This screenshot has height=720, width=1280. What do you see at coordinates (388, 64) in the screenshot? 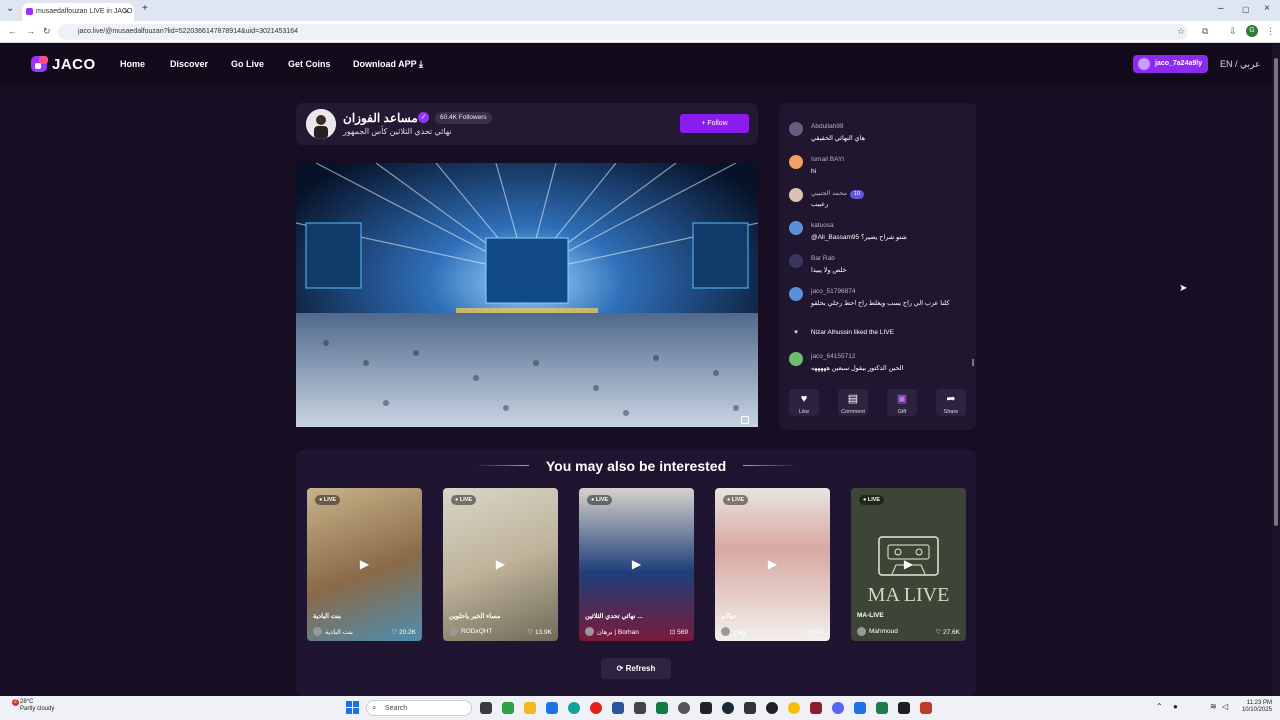
I see `nav-download-app: Download APP ⤓` at bounding box center [388, 64].